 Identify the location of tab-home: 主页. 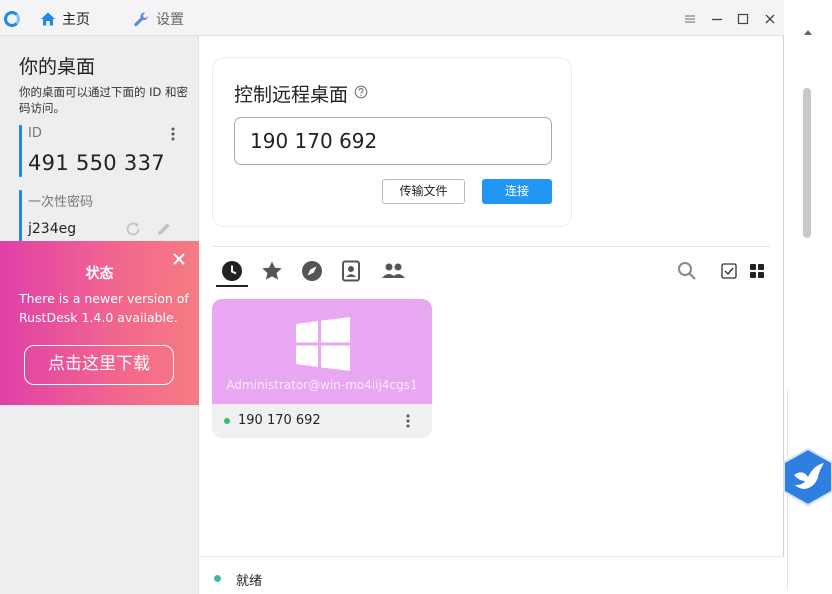
(65, 19).